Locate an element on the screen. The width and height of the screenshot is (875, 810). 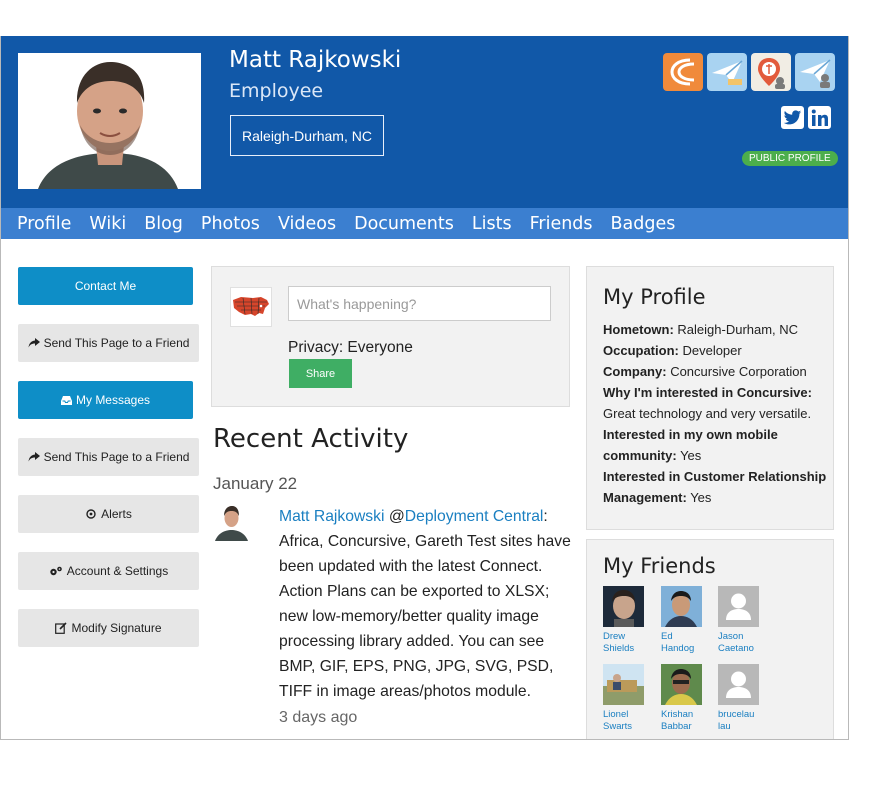
account-settings-button: Account & Settings is located at coordinates (108, 571).